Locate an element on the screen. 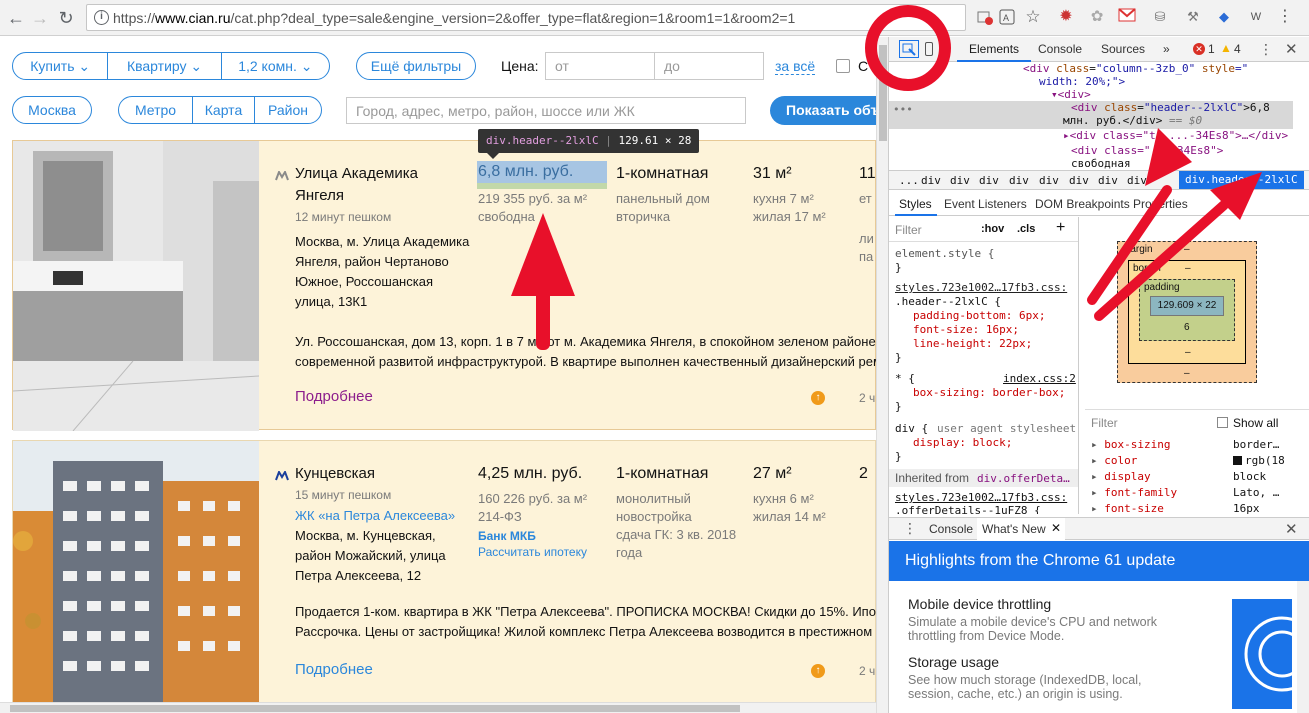 This screenshot has height=713, width=1309. scrollbar-thumb is located at coordinates (883, 93).